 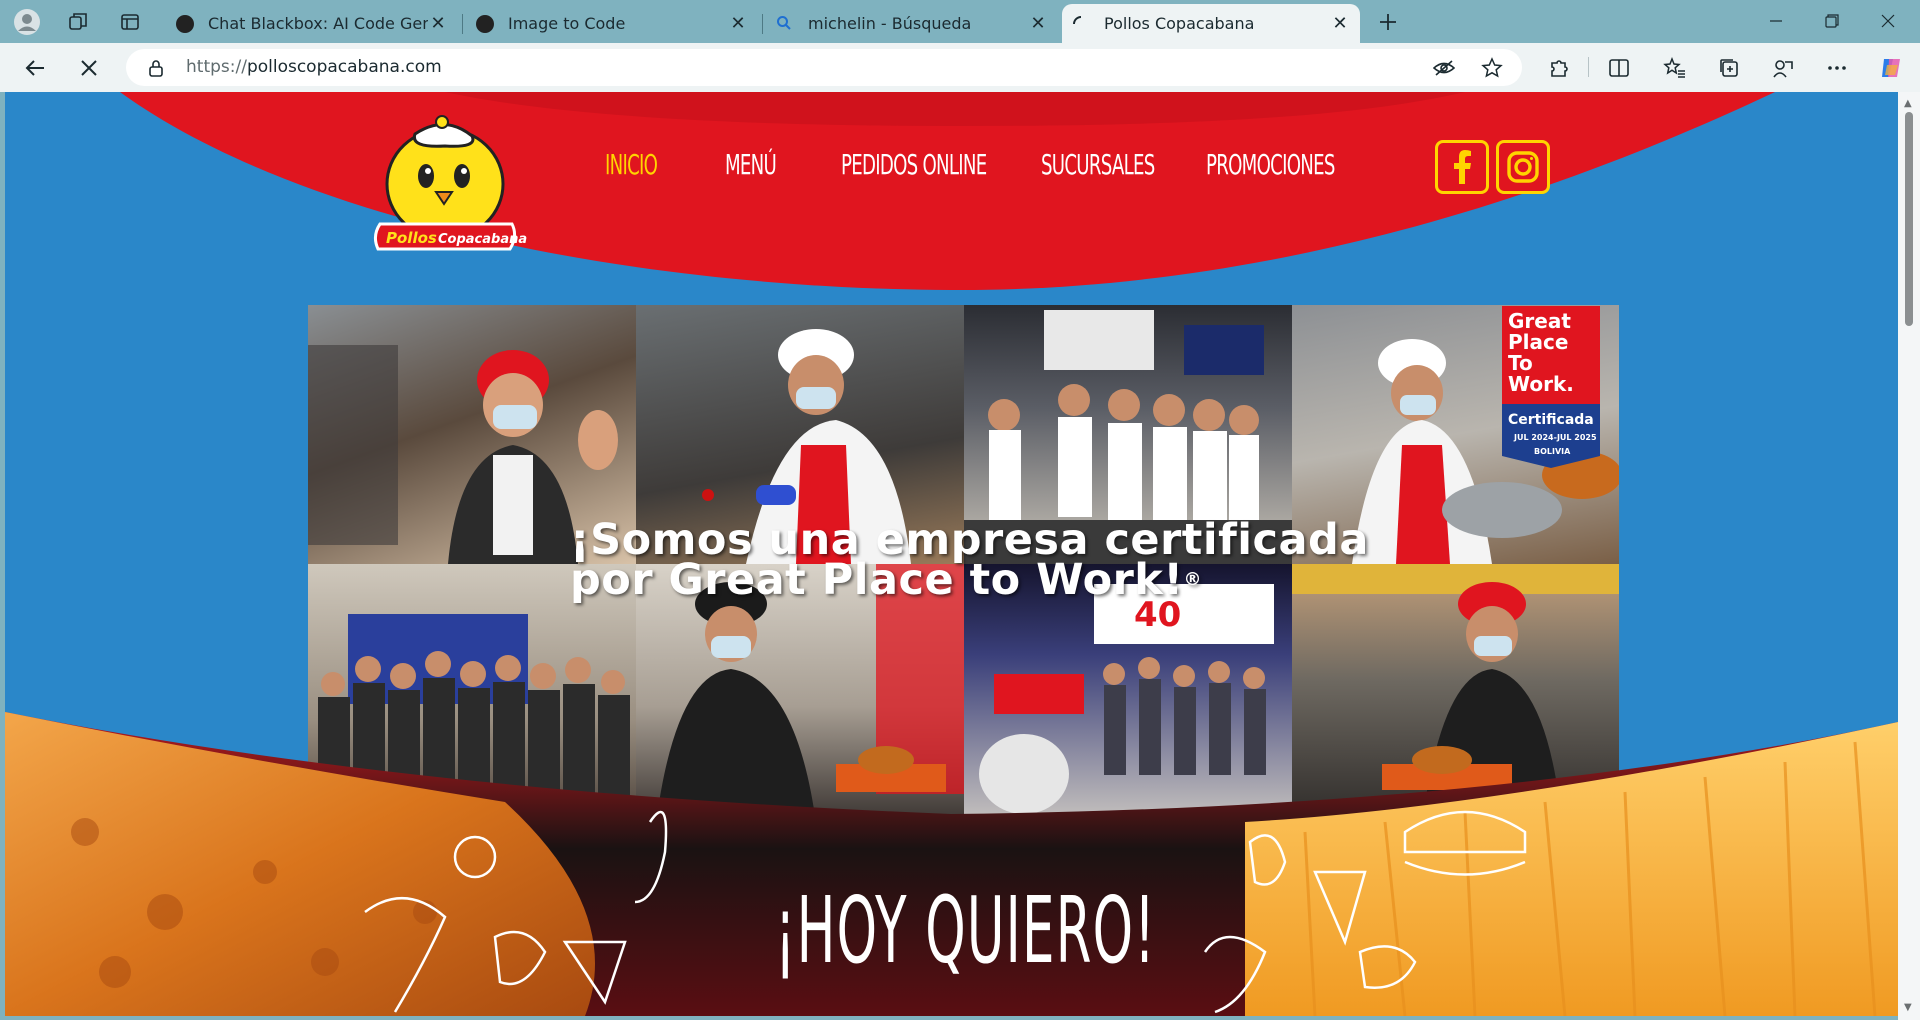 What do you see at coordinates (751, 164) in the screenshot?
I see `nav-menu: MENÚ` at bounding box center [751, 164].